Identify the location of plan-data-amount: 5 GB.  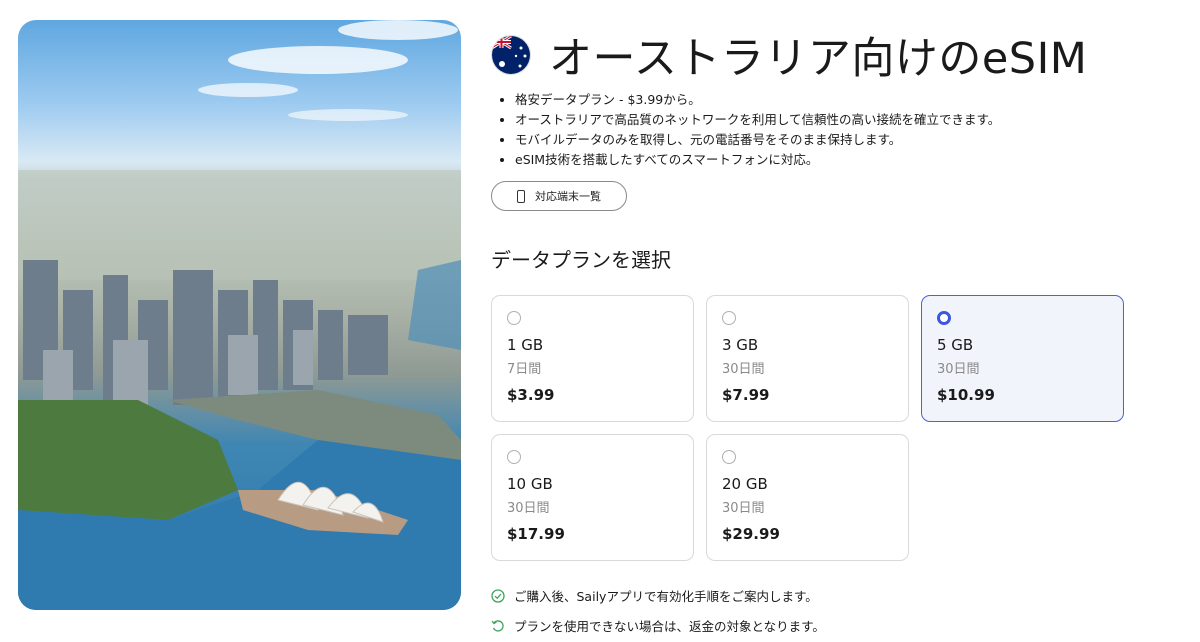
(955, 345).